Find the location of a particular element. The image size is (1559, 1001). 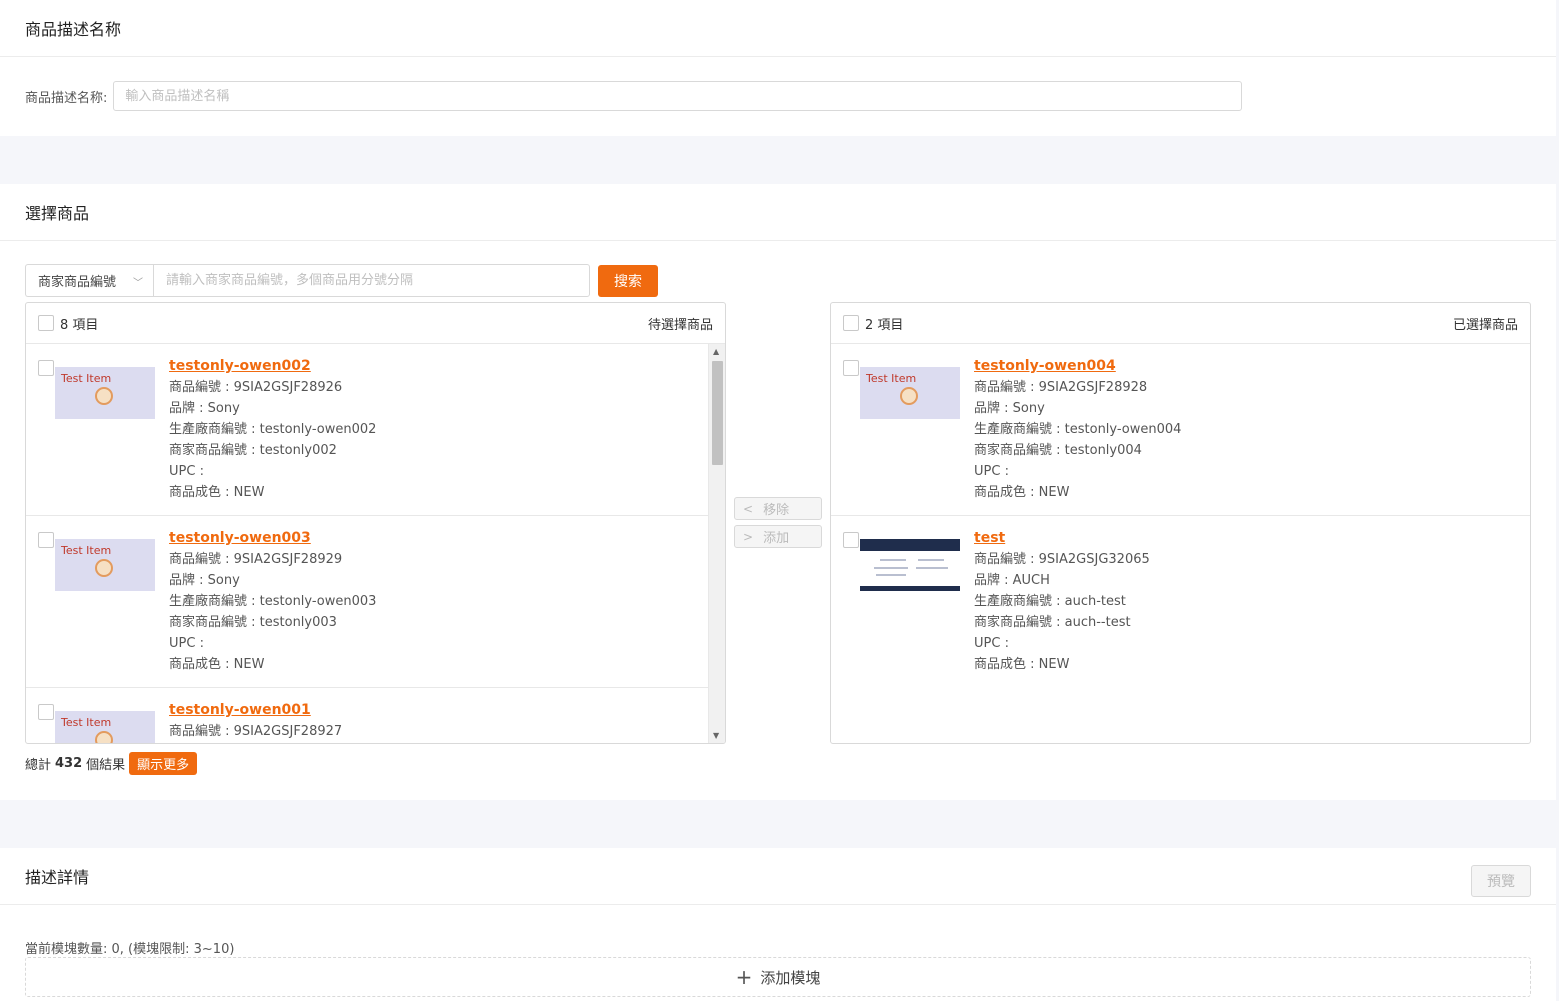

product-mfr: 生產廠商編號 : testonly-owen003 is located at coordinates (273, 601).